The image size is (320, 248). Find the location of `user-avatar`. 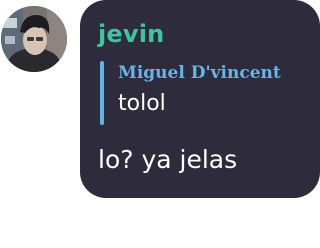

user-avatar is located at coordinates (34, 39).